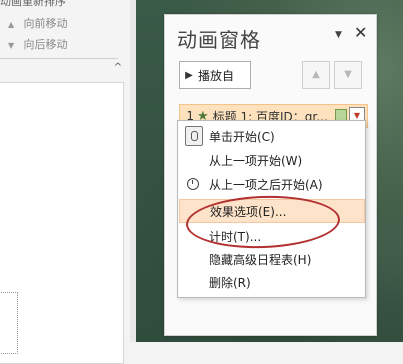 The height and width of the screenshot is (364, 403). Describe the element at coordinates (360, 32) in the screenshot. I see `close-icon: ✕` at that location.